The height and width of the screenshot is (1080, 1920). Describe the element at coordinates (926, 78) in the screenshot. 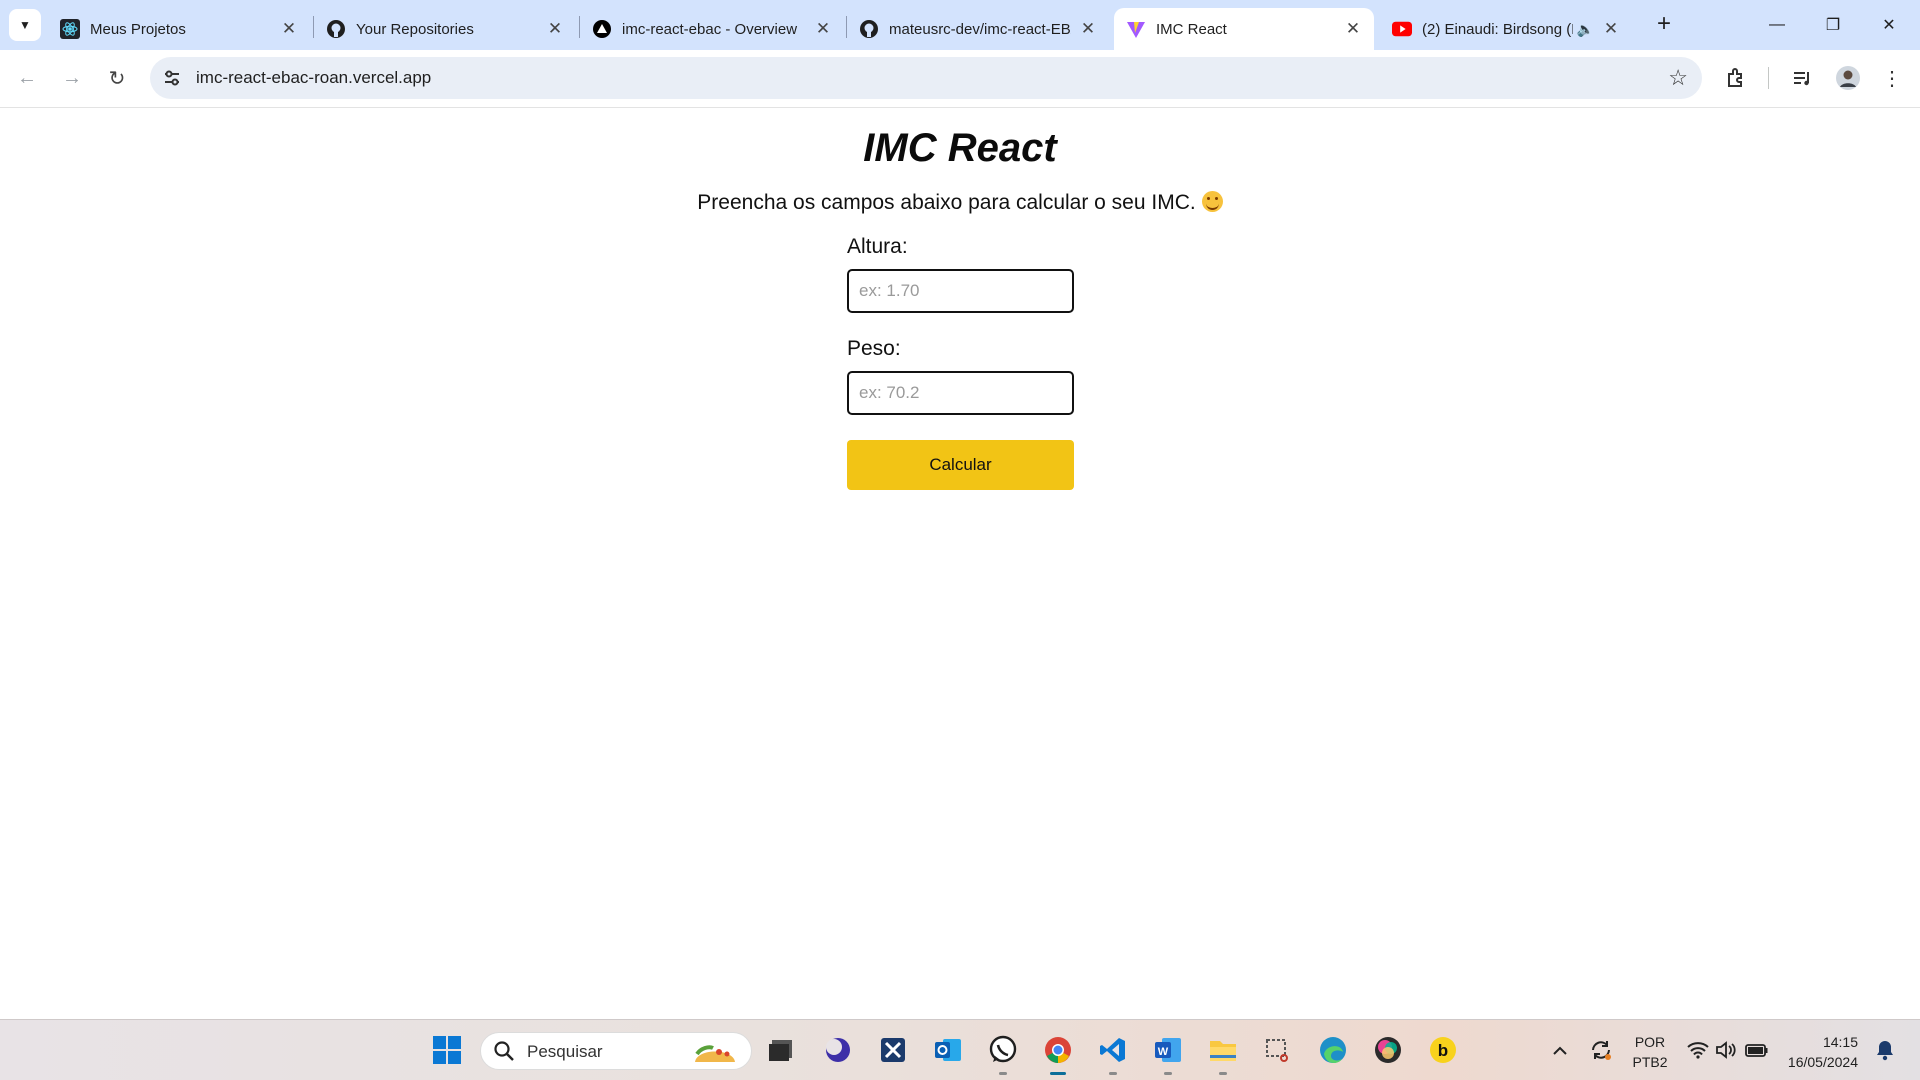

I see `address-bar: imc-react-ebac-roan.vercel.app ☆` at that location.